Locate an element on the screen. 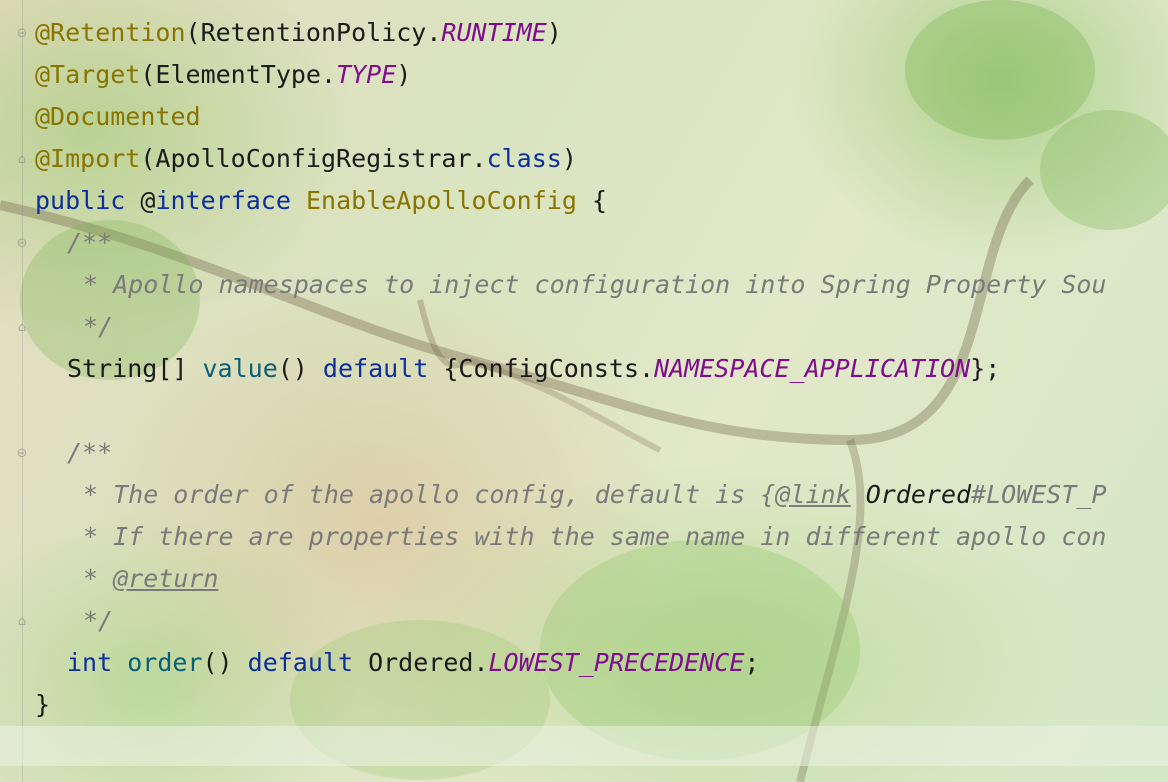 The width and height of the screenshot is (1168, 782). code-line: @Retention(RetentionPolicy.RUNTIME) is located at coordinates (601, 33).